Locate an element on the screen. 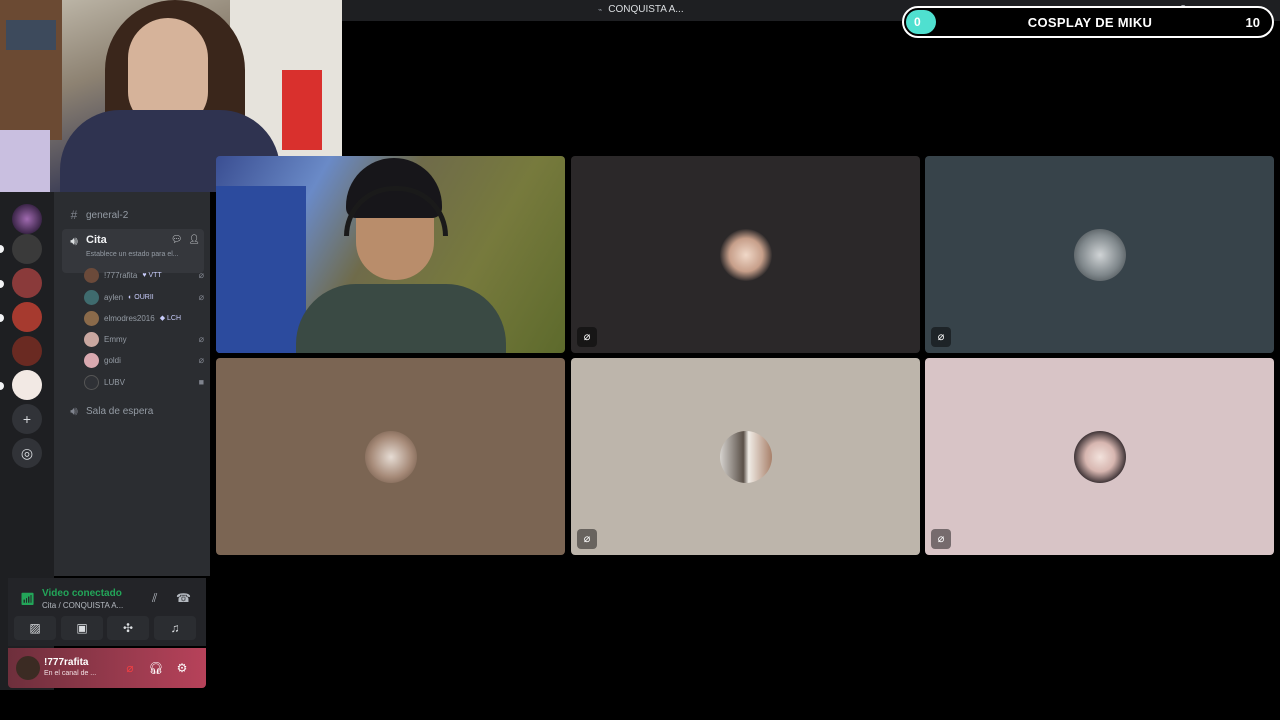 This screenshot has height=720, width=1280. activities-button: ✣ is located at coordinates (128, 628).